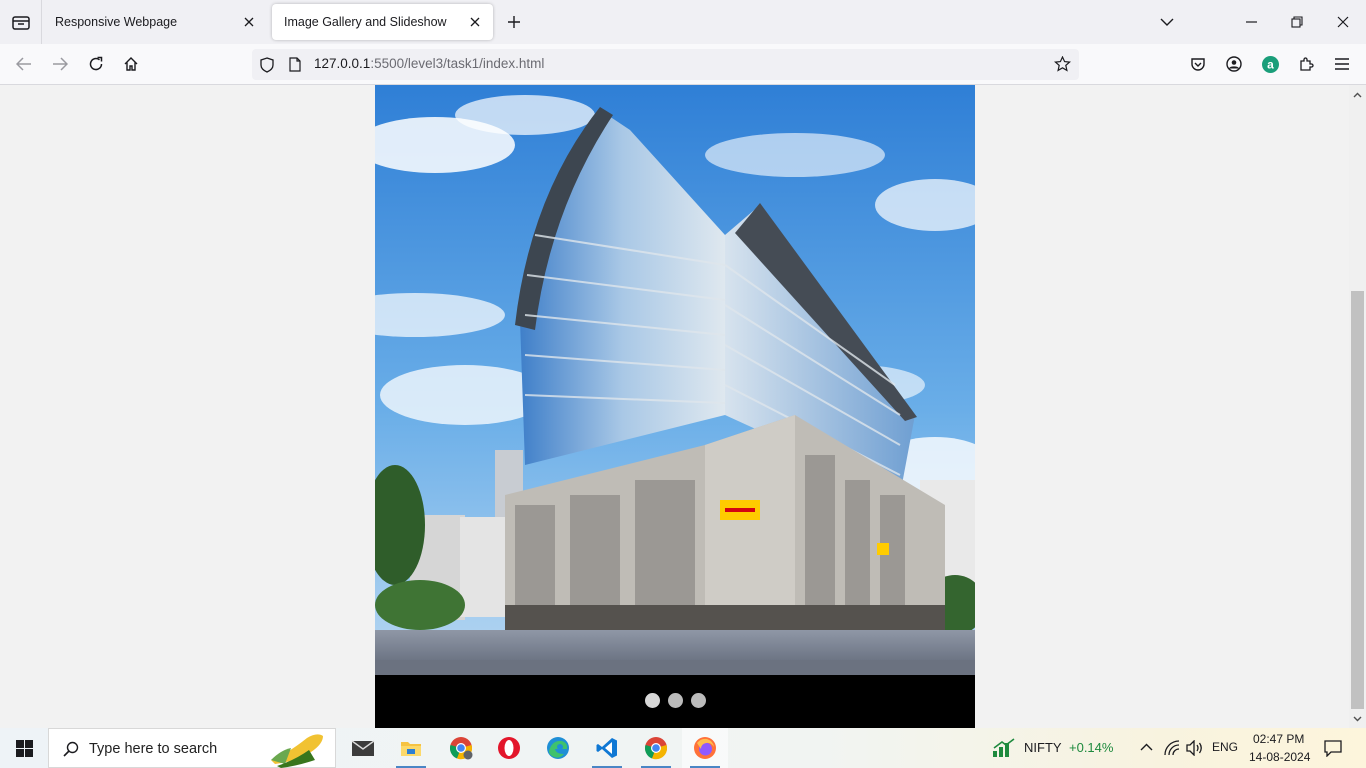 This screenshot has height=768, width=1366. I want to click on arrow-left-icon, so click(23, 64).